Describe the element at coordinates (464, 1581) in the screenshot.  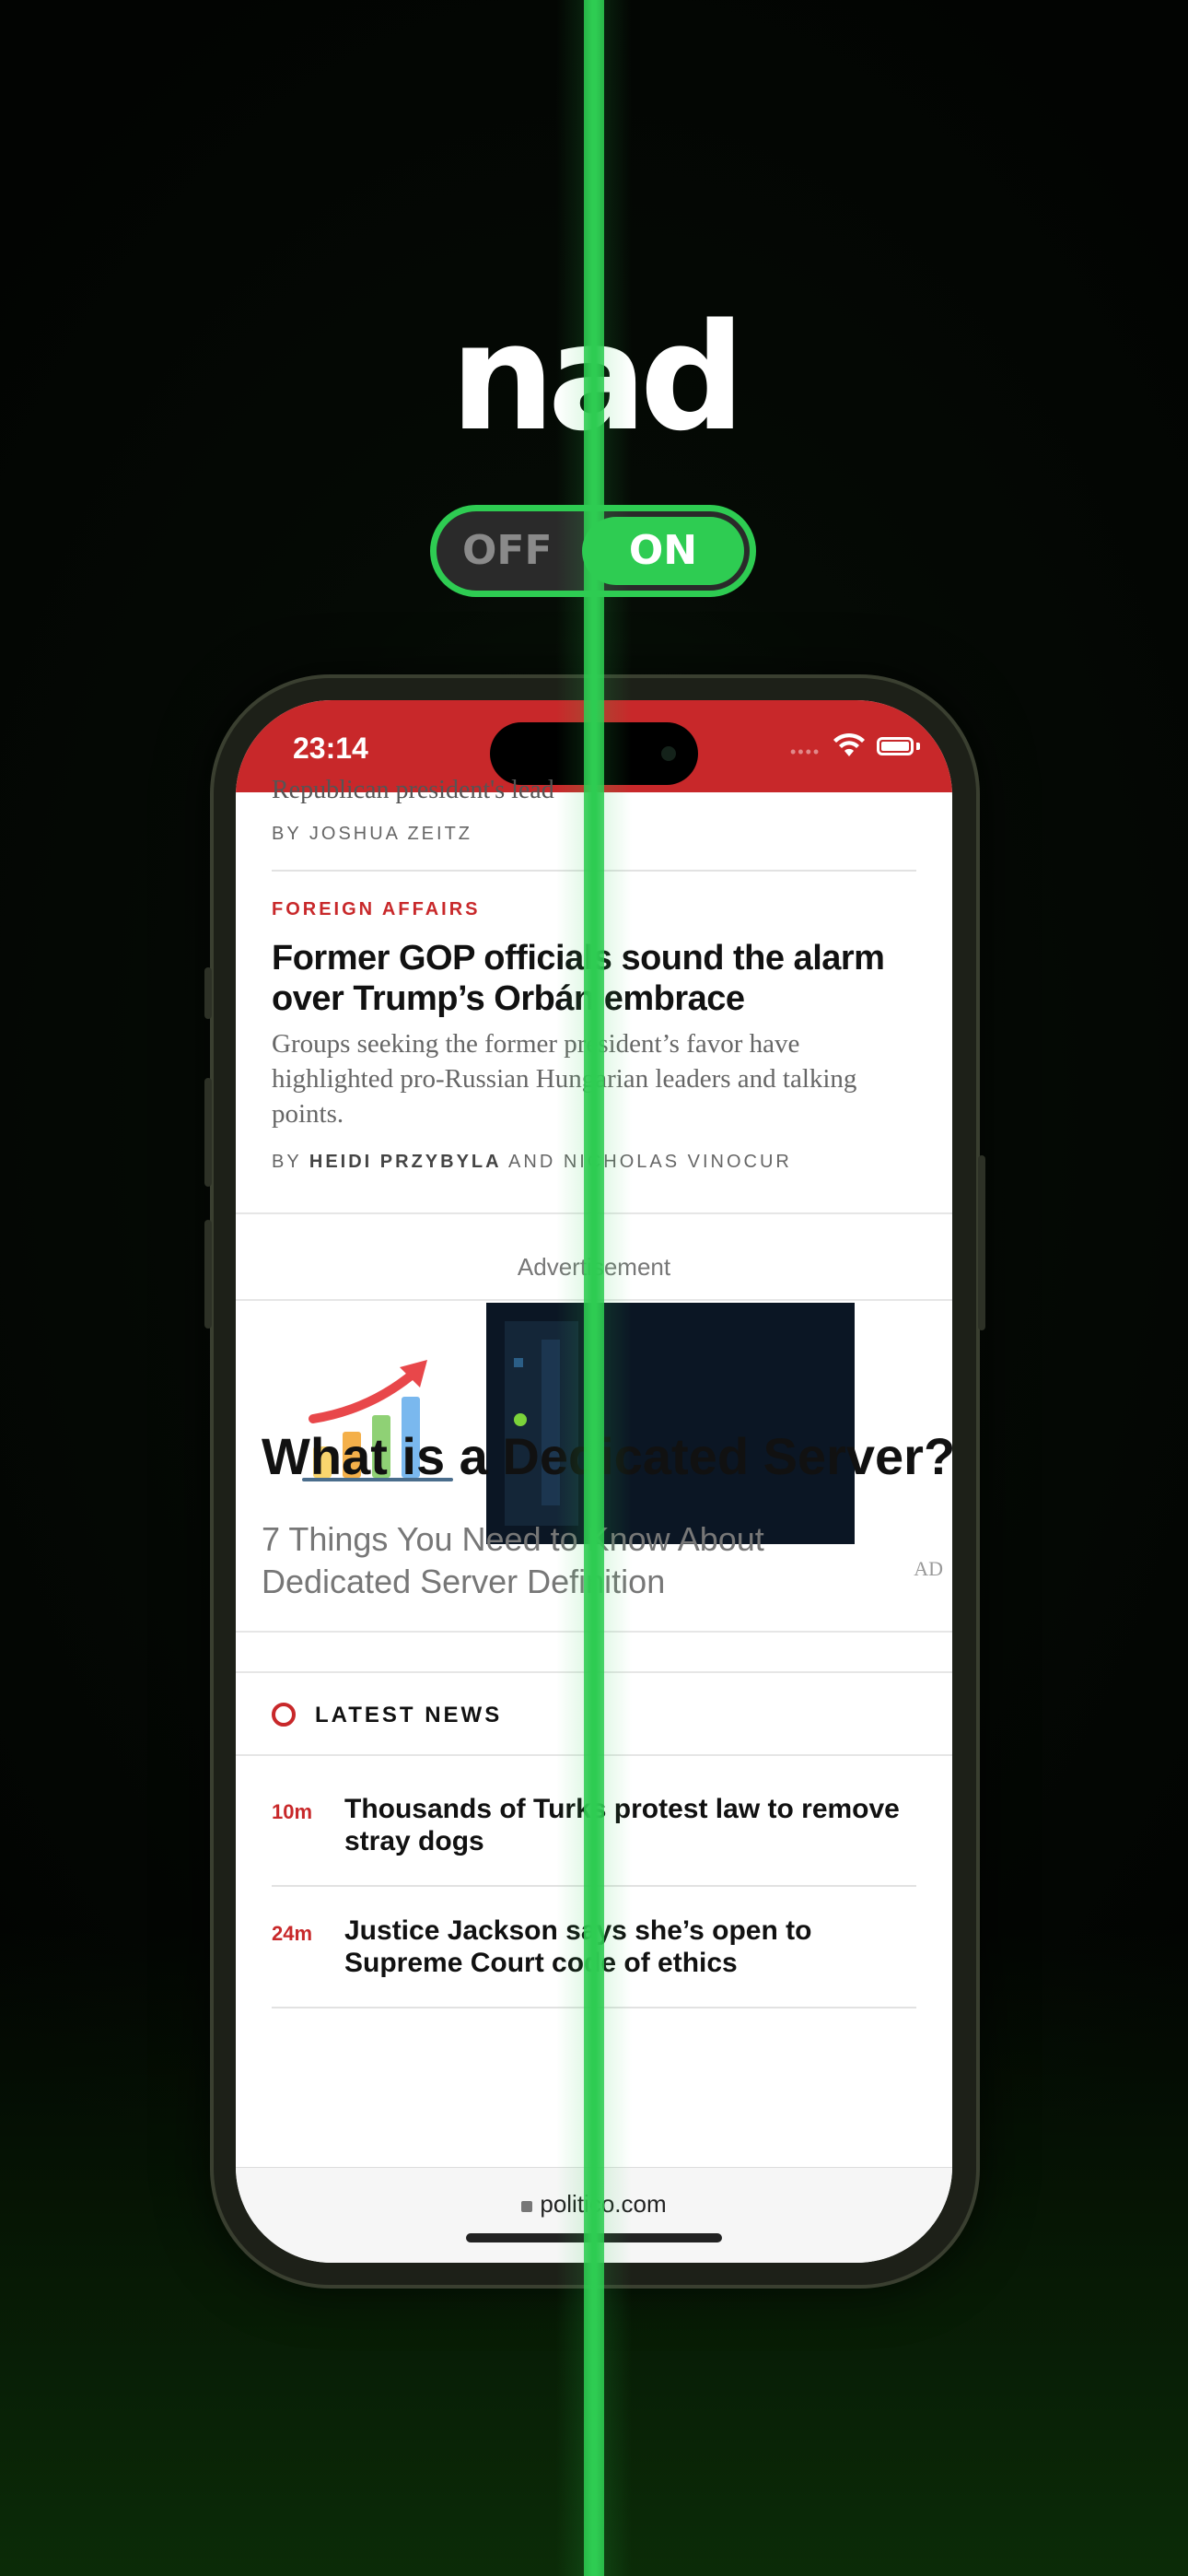
I see `ad-subtitle-line: Dedicated Server Definition` at that location.